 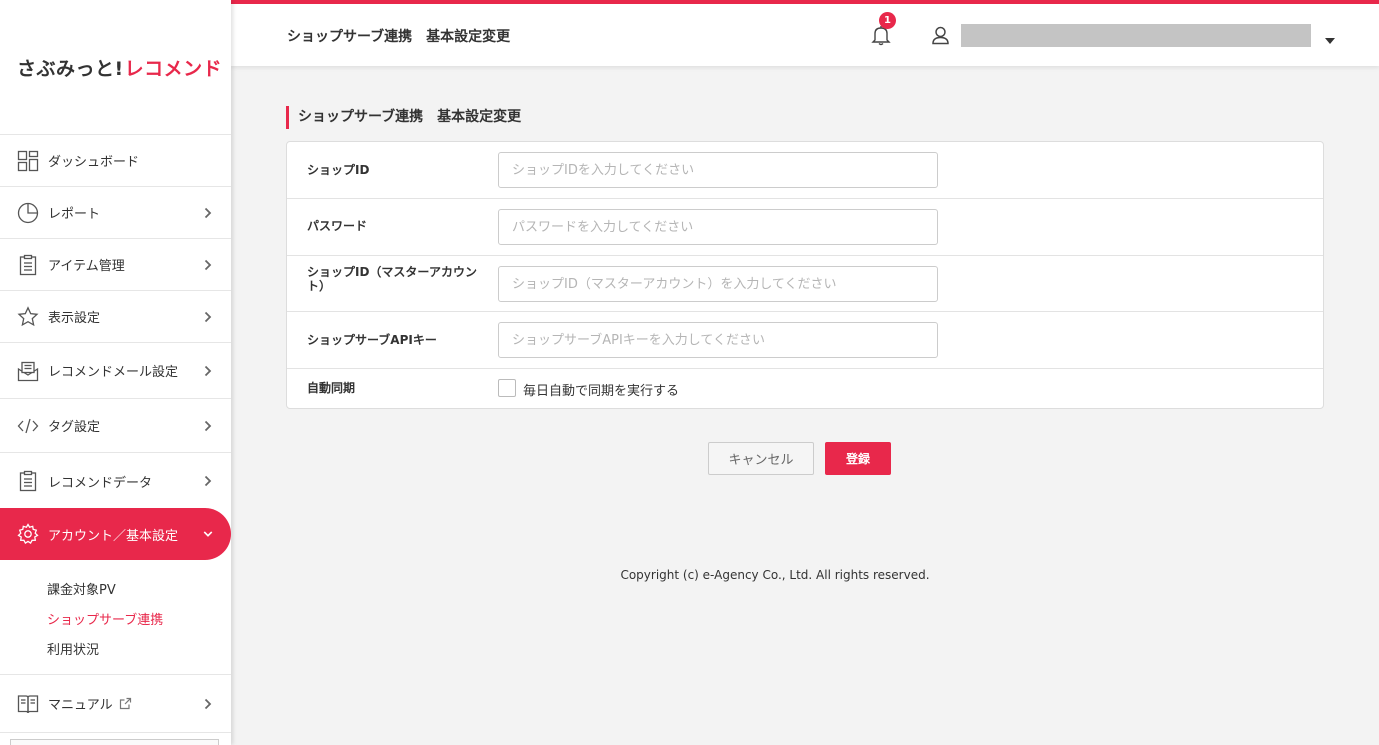 I want to click on sidebar-item-tag-settings: タグ設定, so click(x=115, y=426).